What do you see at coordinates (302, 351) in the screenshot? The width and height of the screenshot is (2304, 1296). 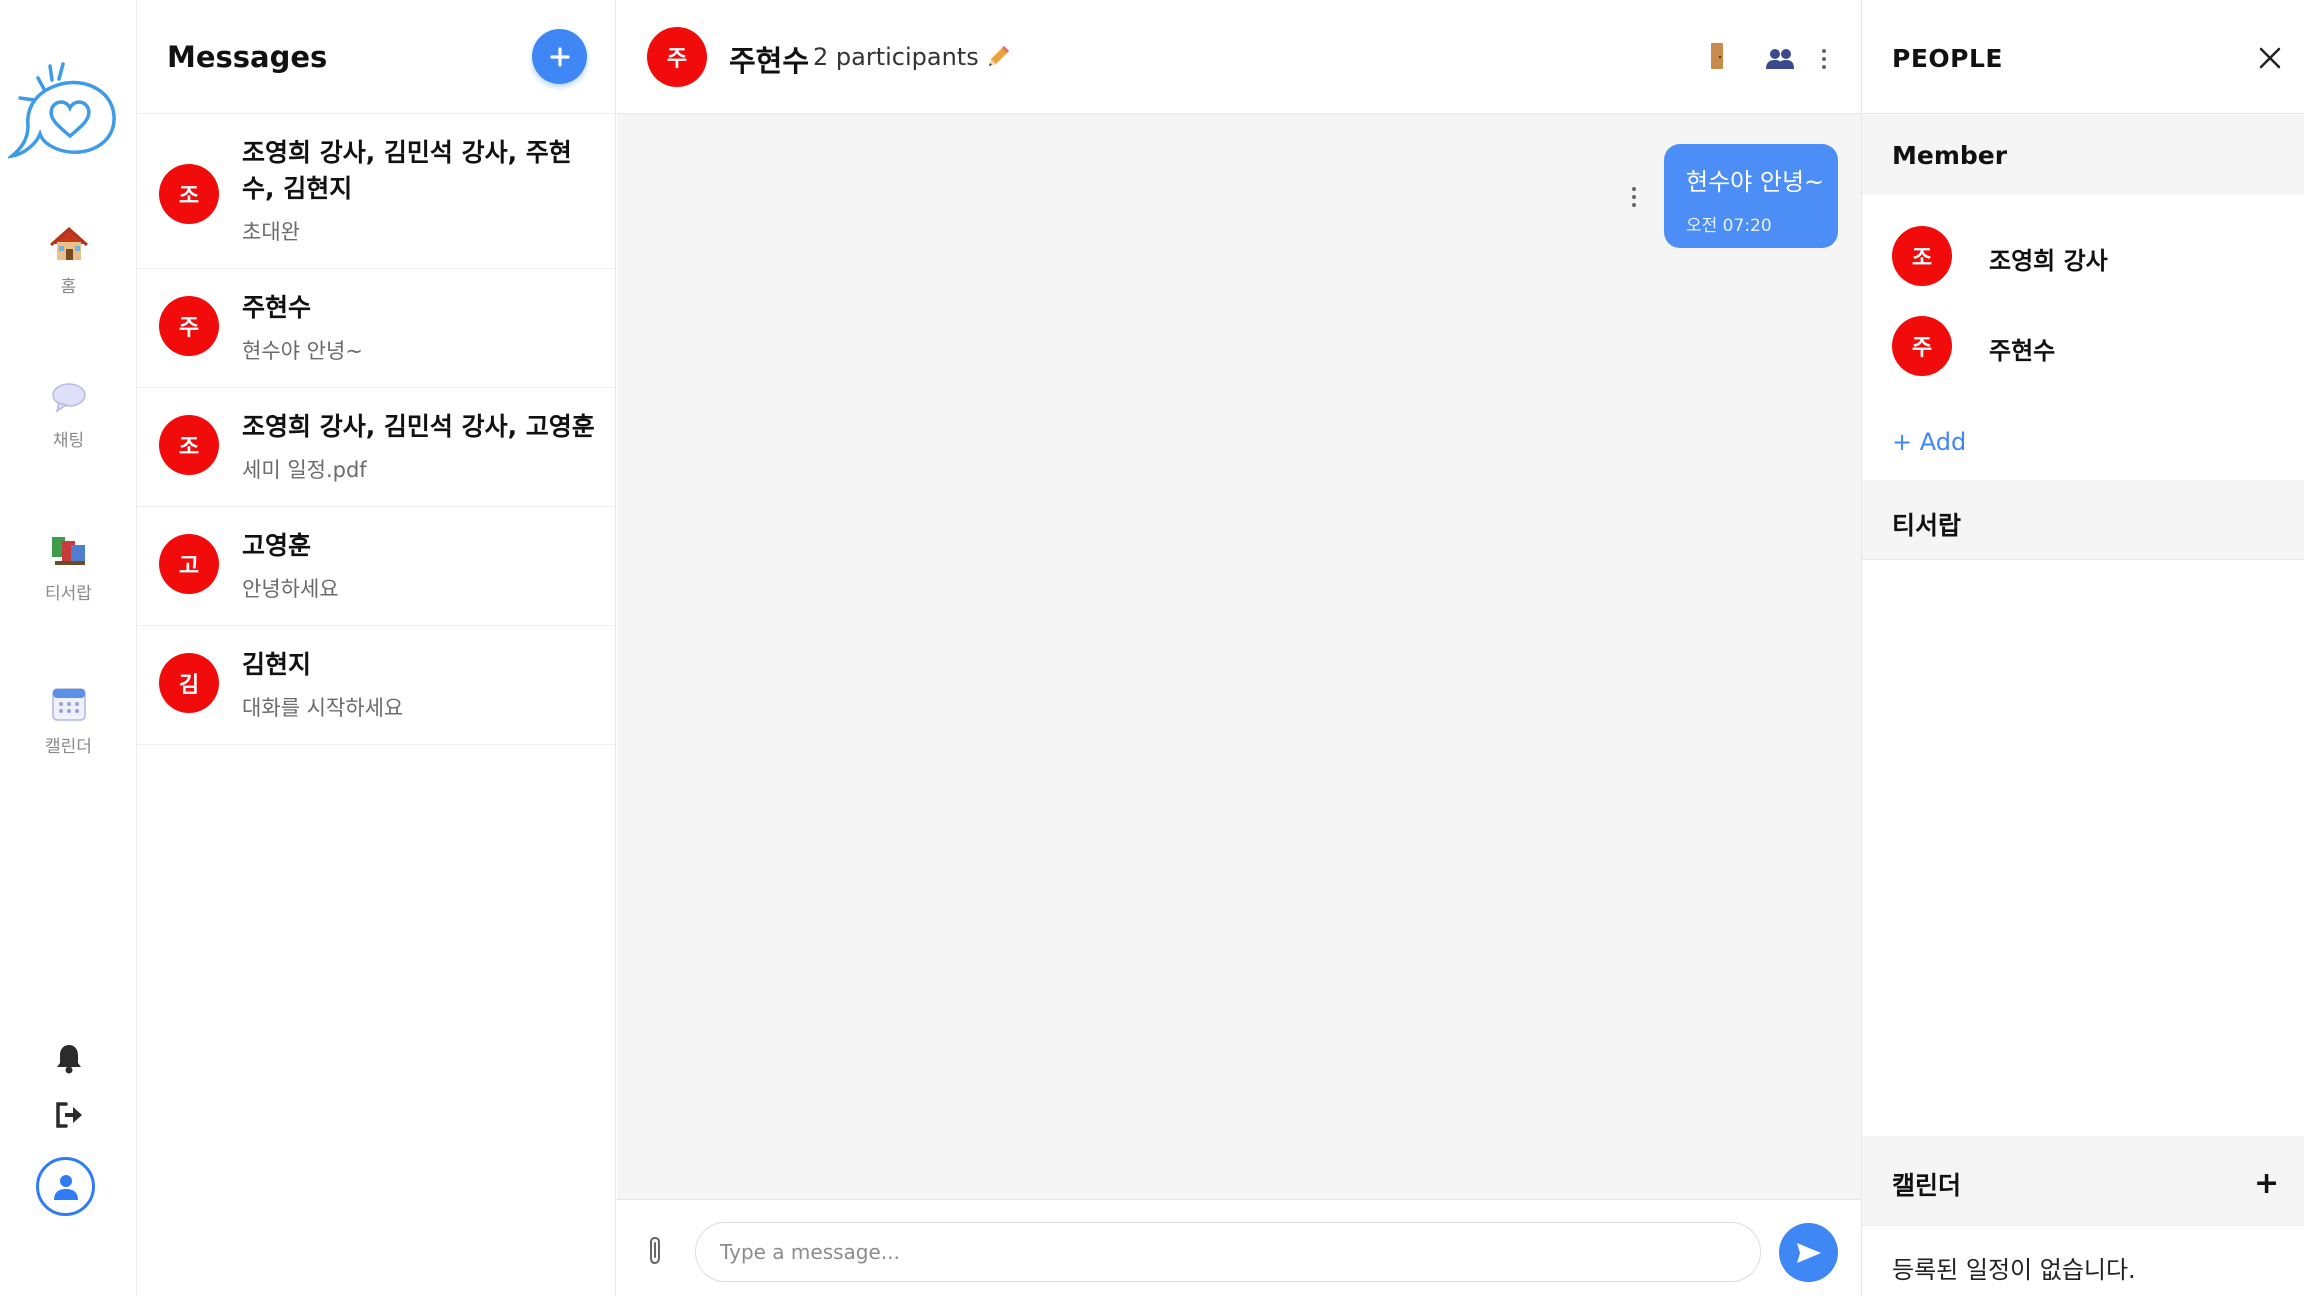 I see `conversation-last-message: 현수야 안녕~` at bounding box center [302, 351].